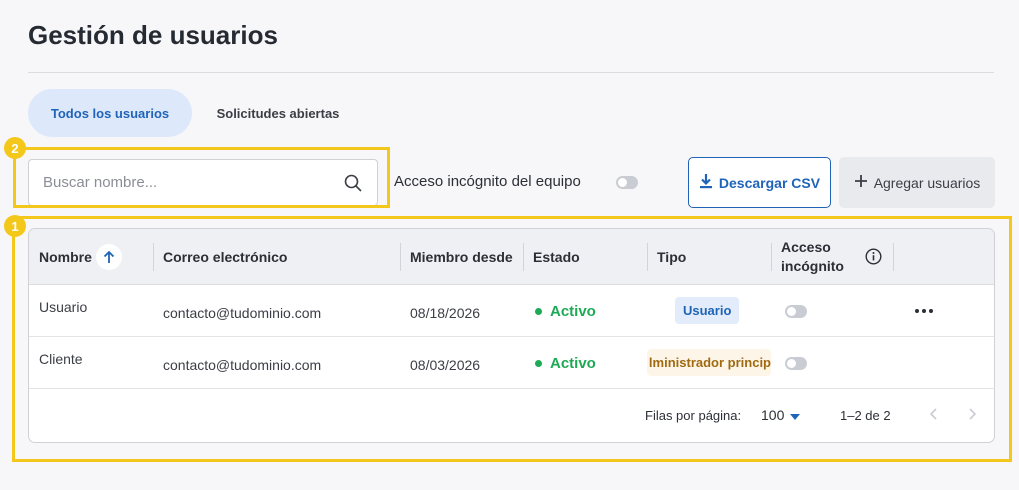 Image resolution: width=1019 pixels, height=490 pixels. Describe the element at coordinates (153, 35) in the screenshot. I see `page-title: Gestión de usuarios` at that location.